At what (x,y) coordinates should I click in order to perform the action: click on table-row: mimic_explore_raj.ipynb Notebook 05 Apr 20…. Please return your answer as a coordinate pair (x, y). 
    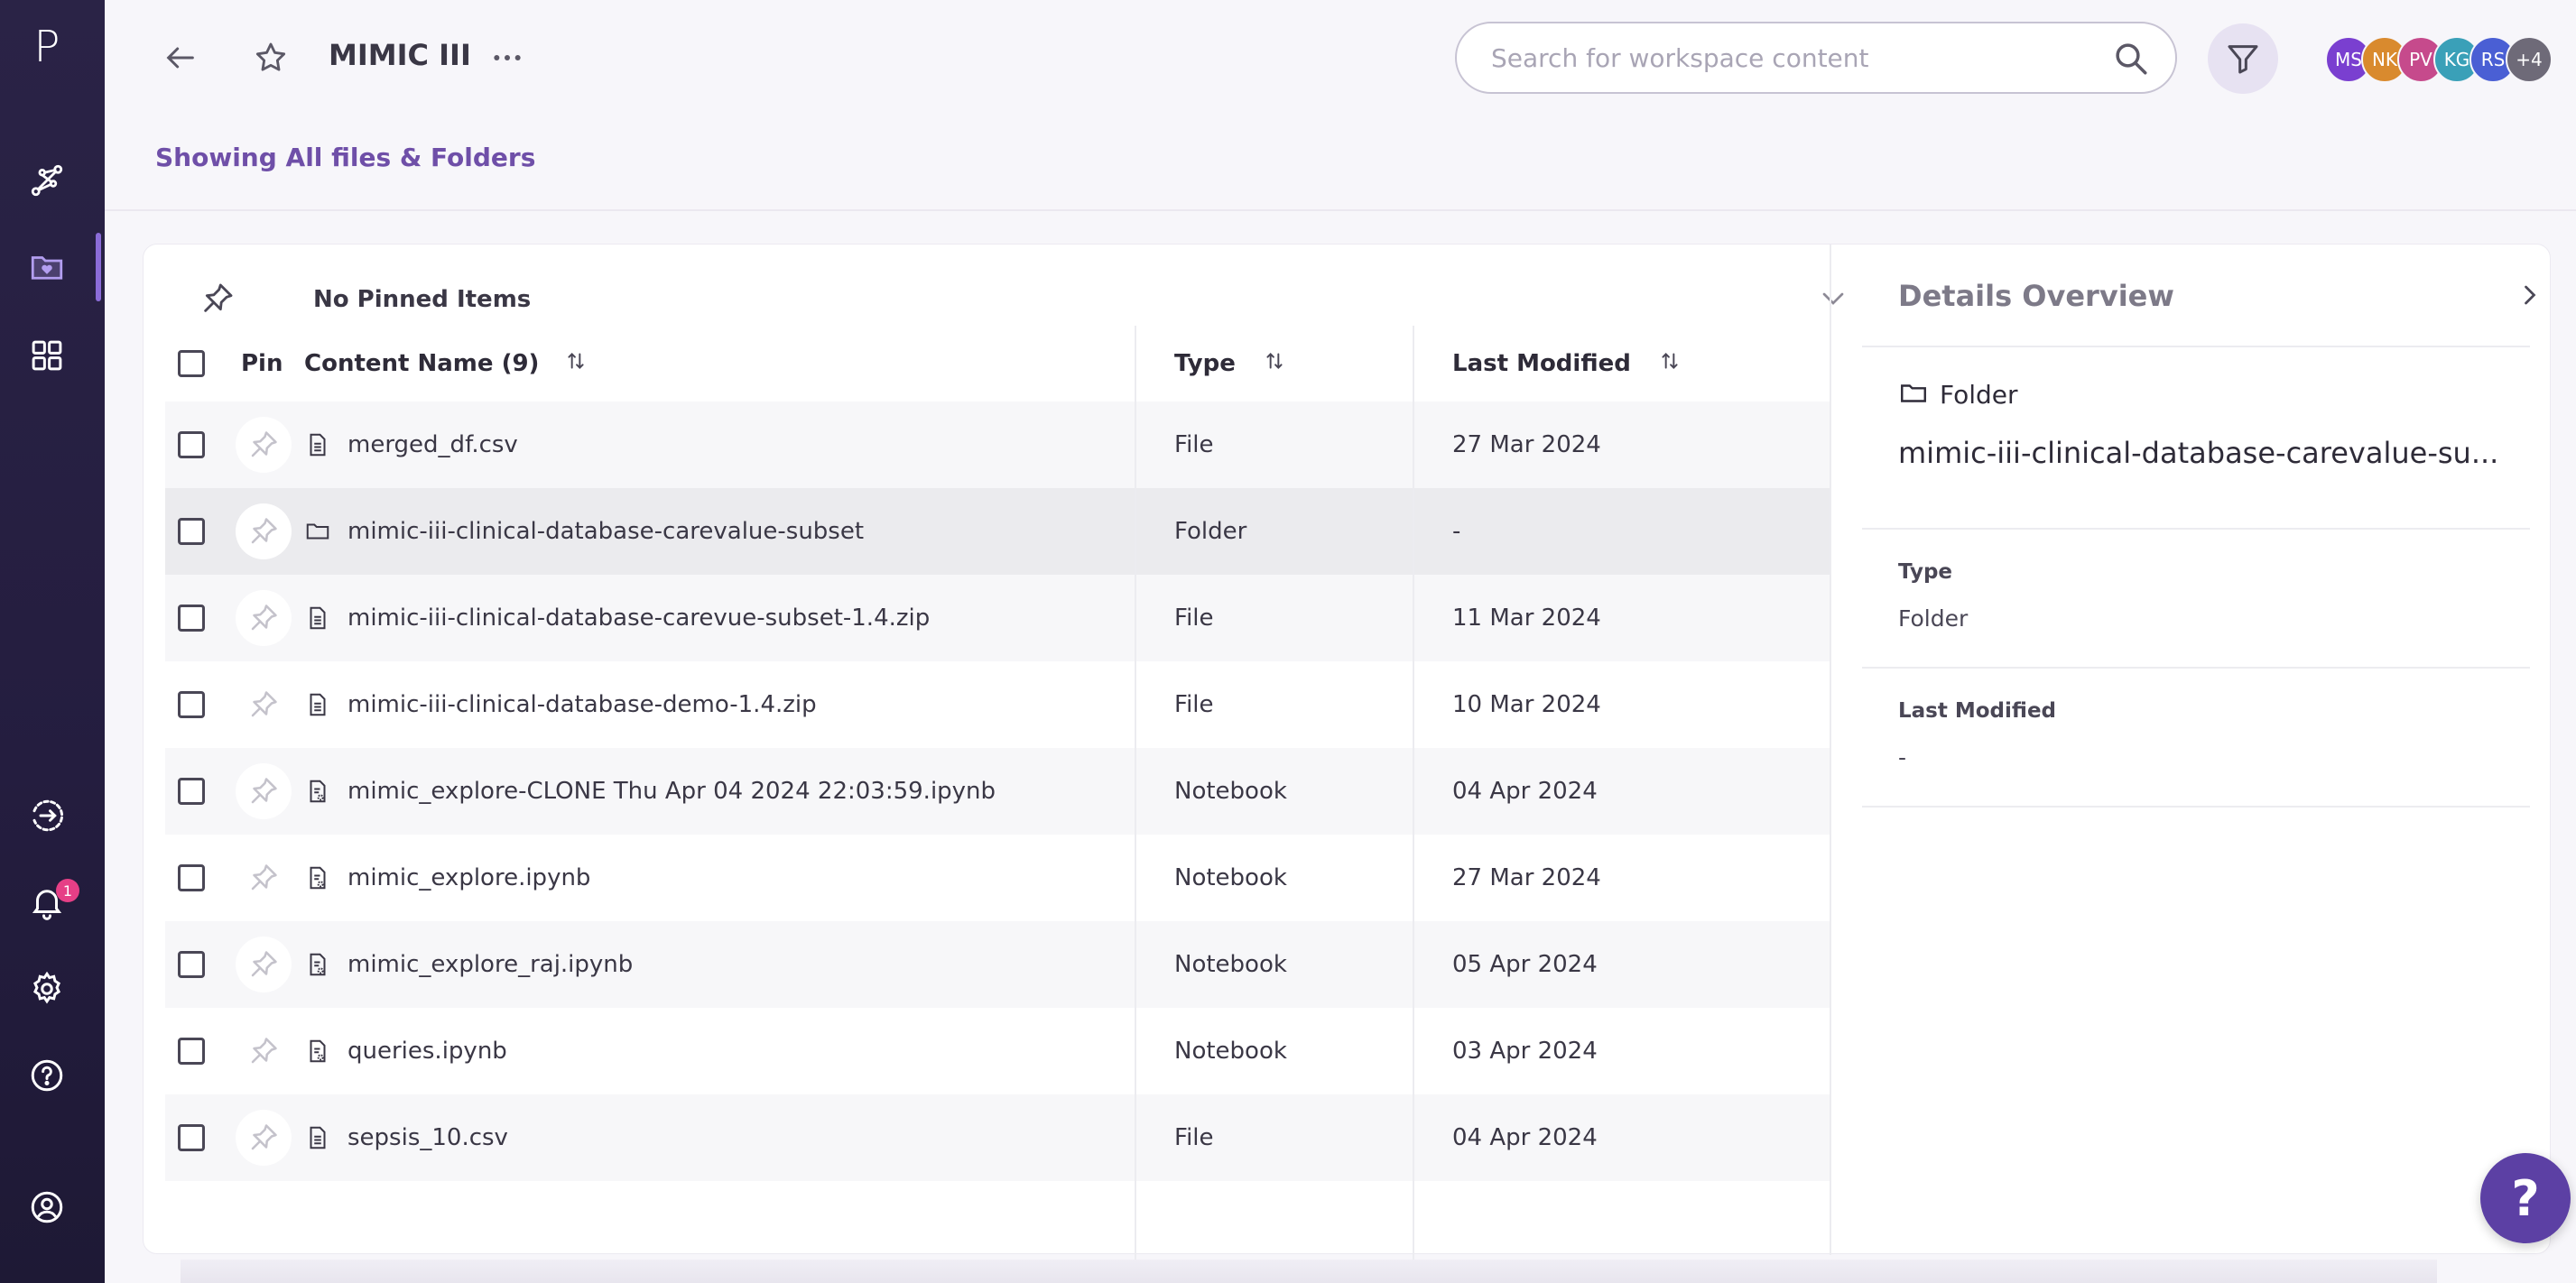
    Looking at the image, I should click on (998, 964).